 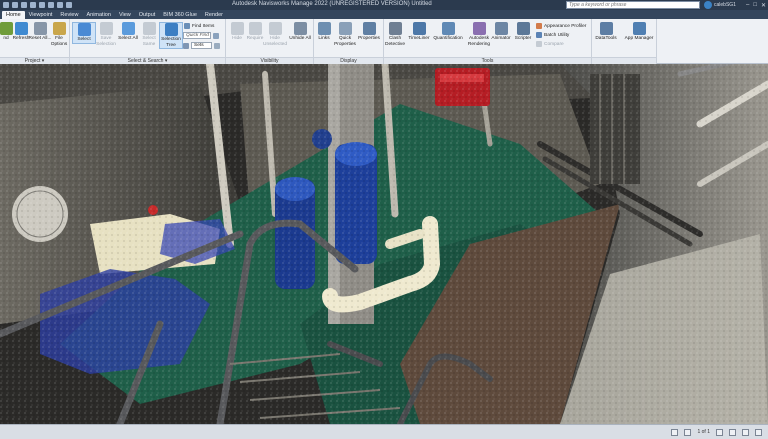 What do you see at coordinates (214, 15) in the screenshot?
I see `tab-render: Render` at bounding box center [214, 15].